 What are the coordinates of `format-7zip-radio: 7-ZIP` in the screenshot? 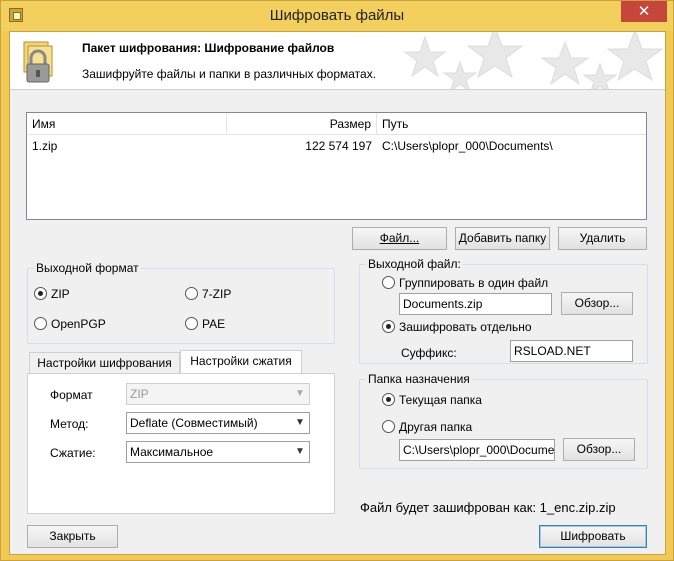 It's located at (208, 295).